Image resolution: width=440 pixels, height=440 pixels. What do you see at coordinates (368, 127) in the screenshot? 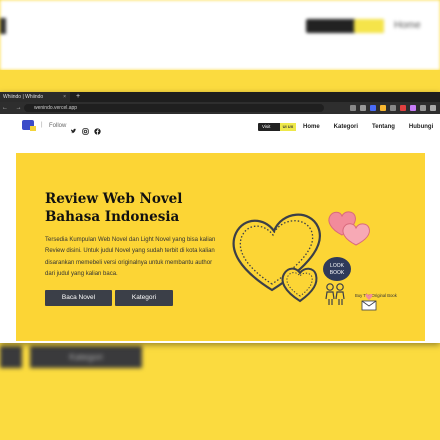
I see `main-menu: Home Kategori Tentang Hubungi` at bounding box center [368, 127].